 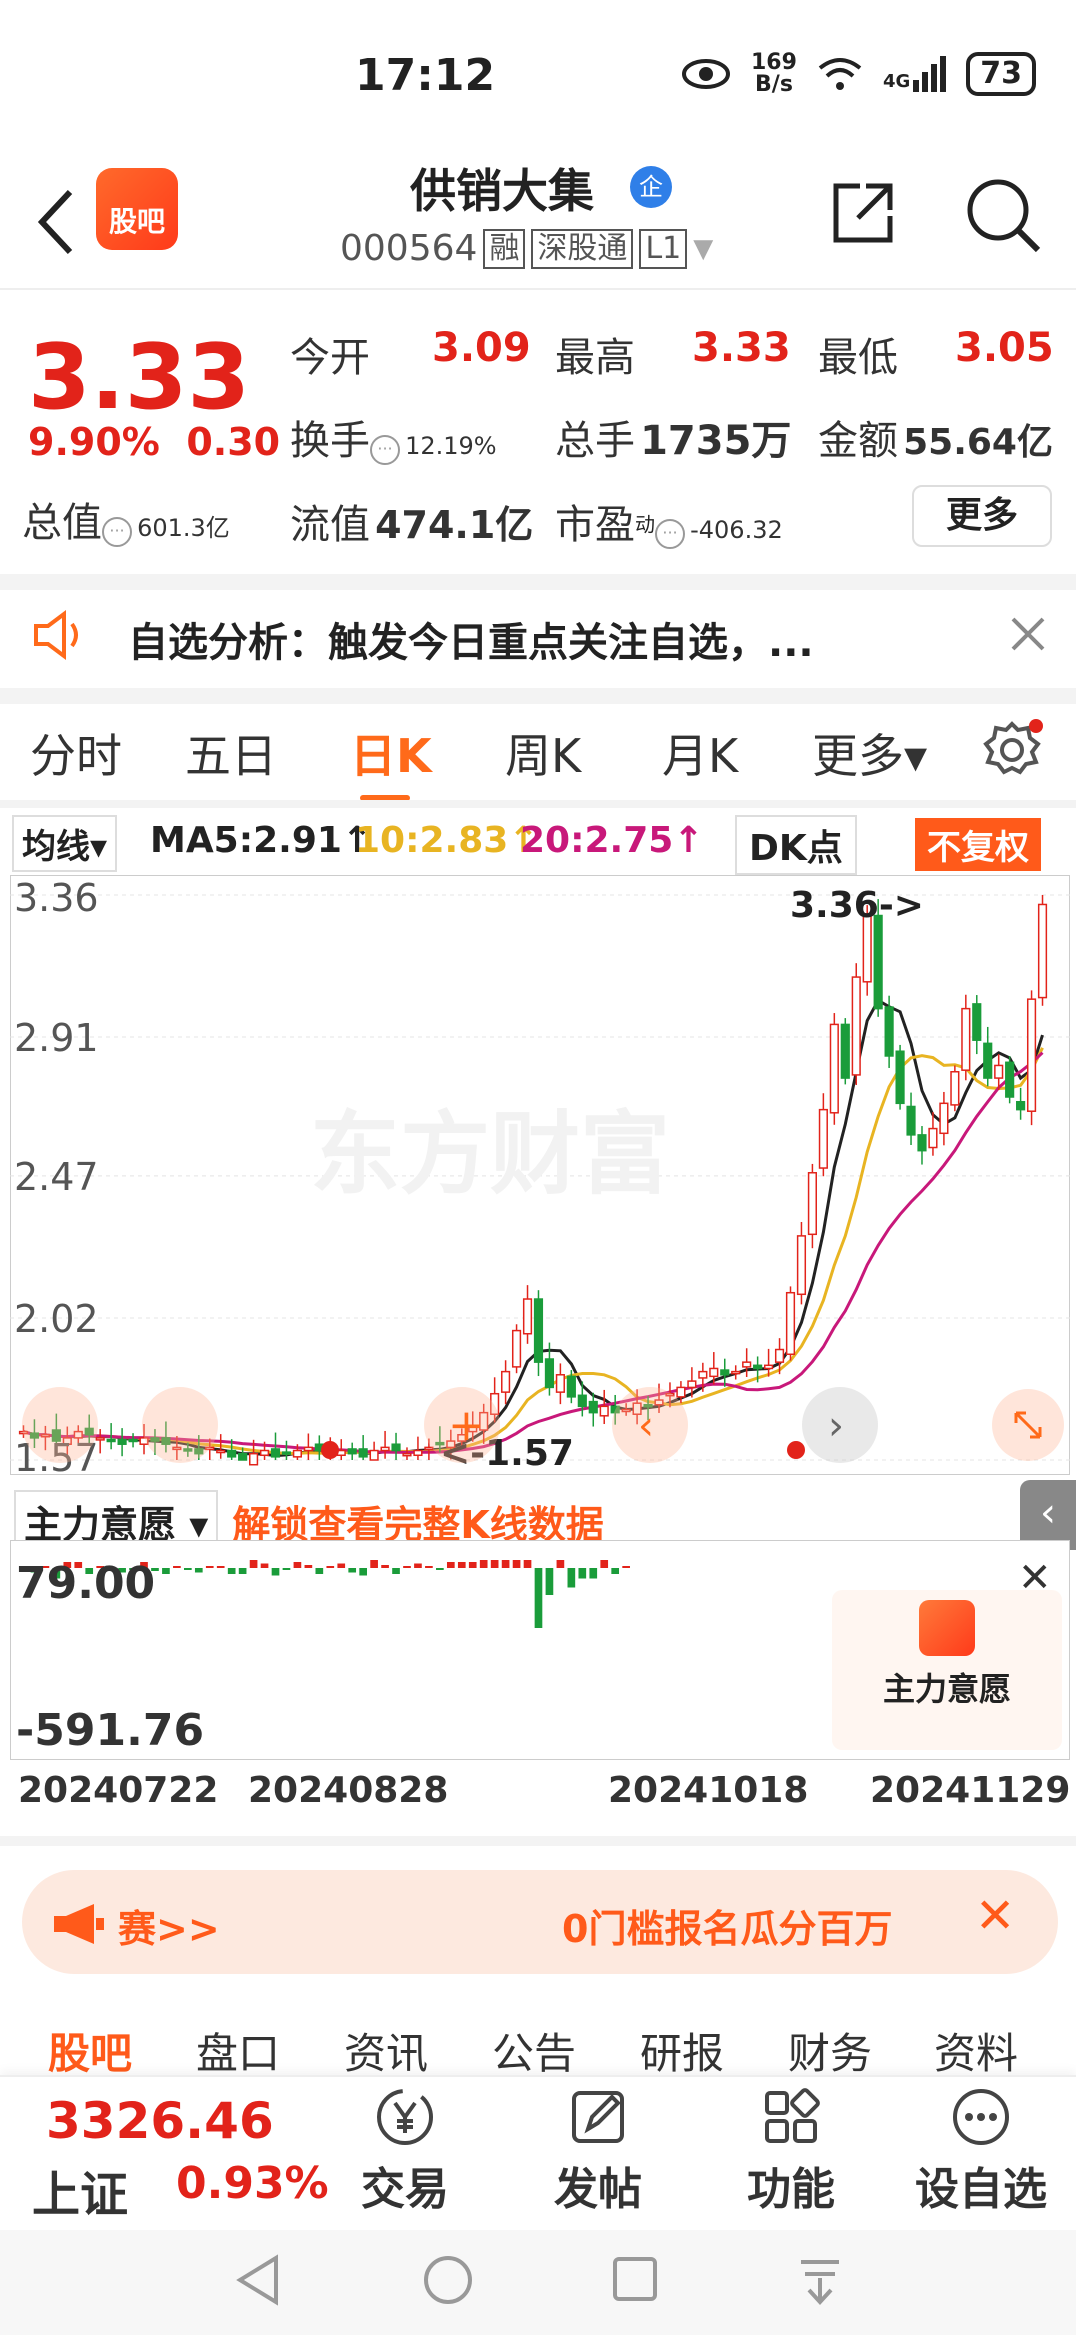 What do you see at coordinates (682, 2050) in the screenshot?
I see `tab-research: 研报` at bounding box center [682, 2050].